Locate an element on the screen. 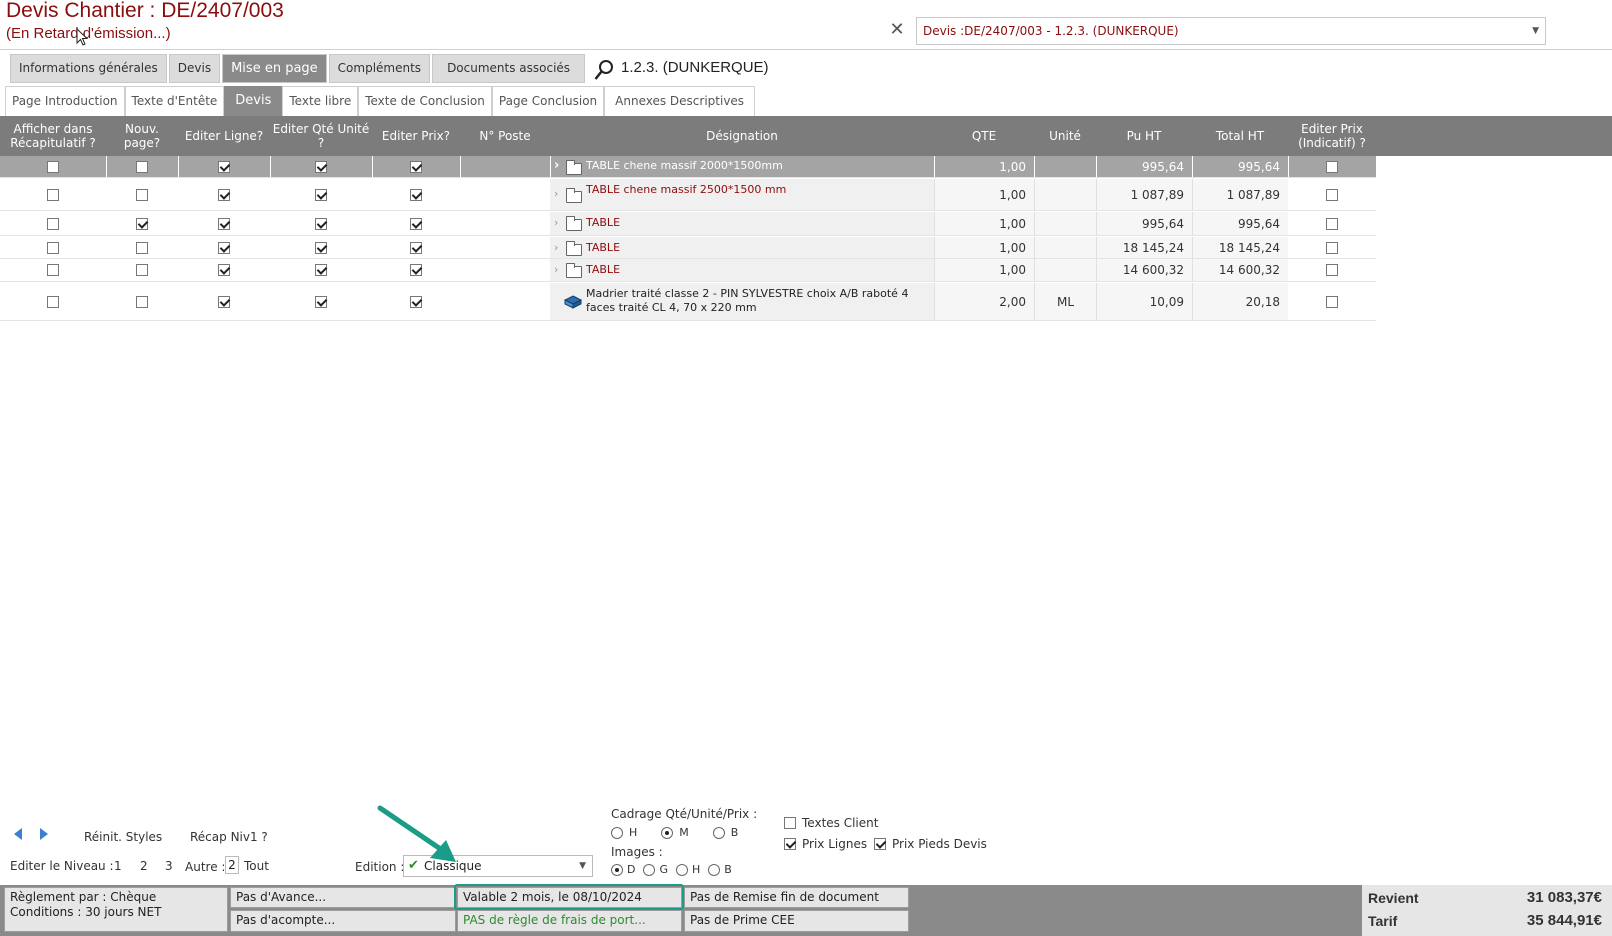 The width and height of the screenshot is (1612, 936). reinit-styles-button: Réinit. Styles is located at coordinates (123, 837).